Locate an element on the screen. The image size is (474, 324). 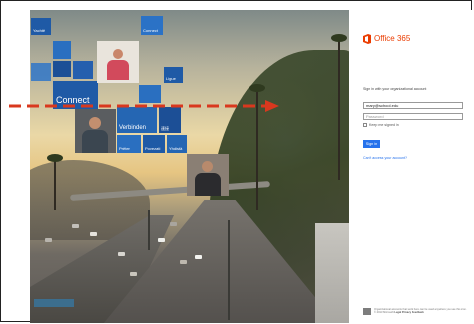
tile-label: Verbinden is located at coordinates (133, 128).